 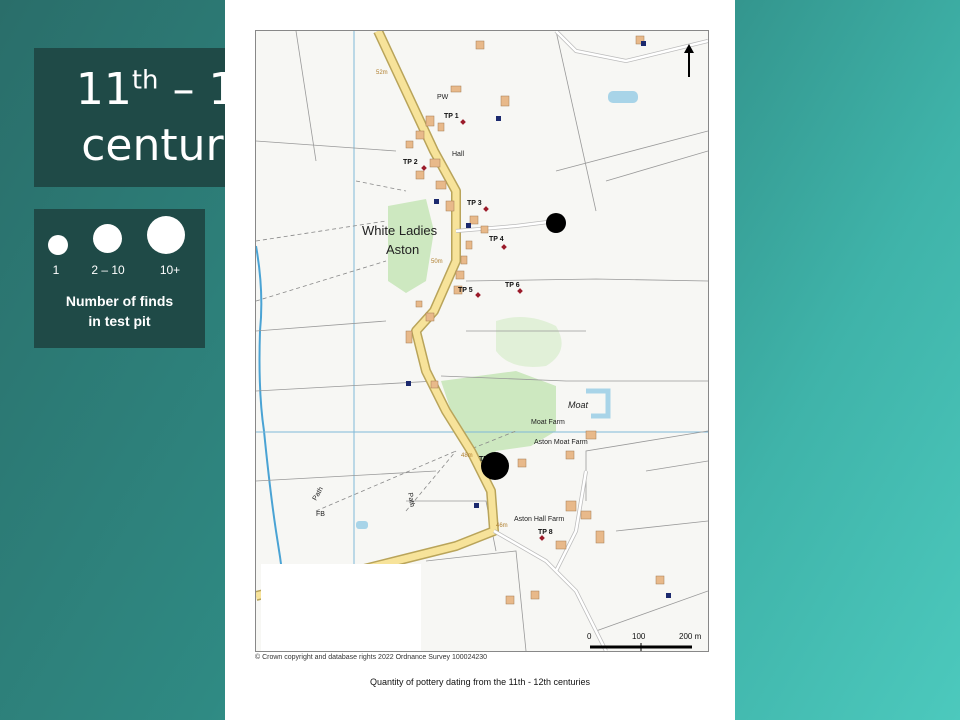 What do you see at coordinates (598, 403) in the screenshot?
I see `moat-water` at bounding box center [598, 403].